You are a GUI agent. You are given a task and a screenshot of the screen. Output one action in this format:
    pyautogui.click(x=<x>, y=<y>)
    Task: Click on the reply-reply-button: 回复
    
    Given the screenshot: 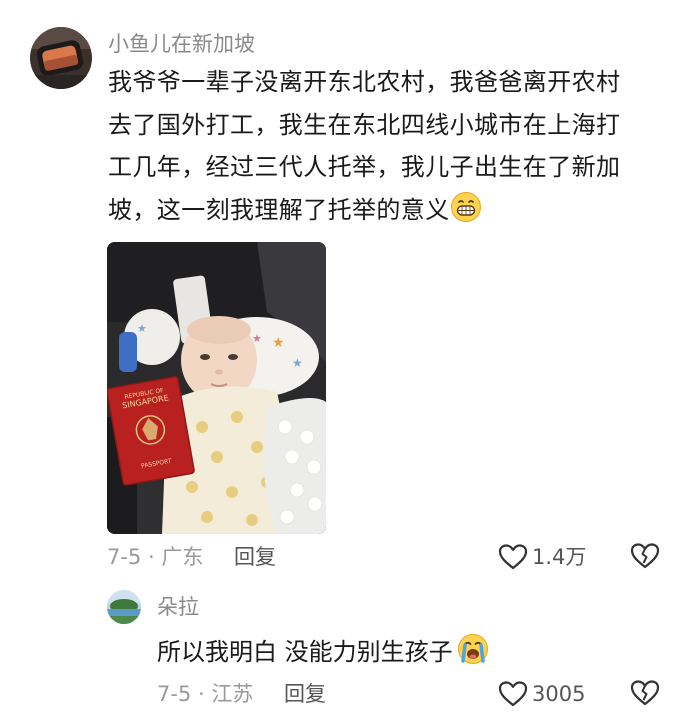 What is the action you would take?
    pyautogui.click(x=305, y=694)
    